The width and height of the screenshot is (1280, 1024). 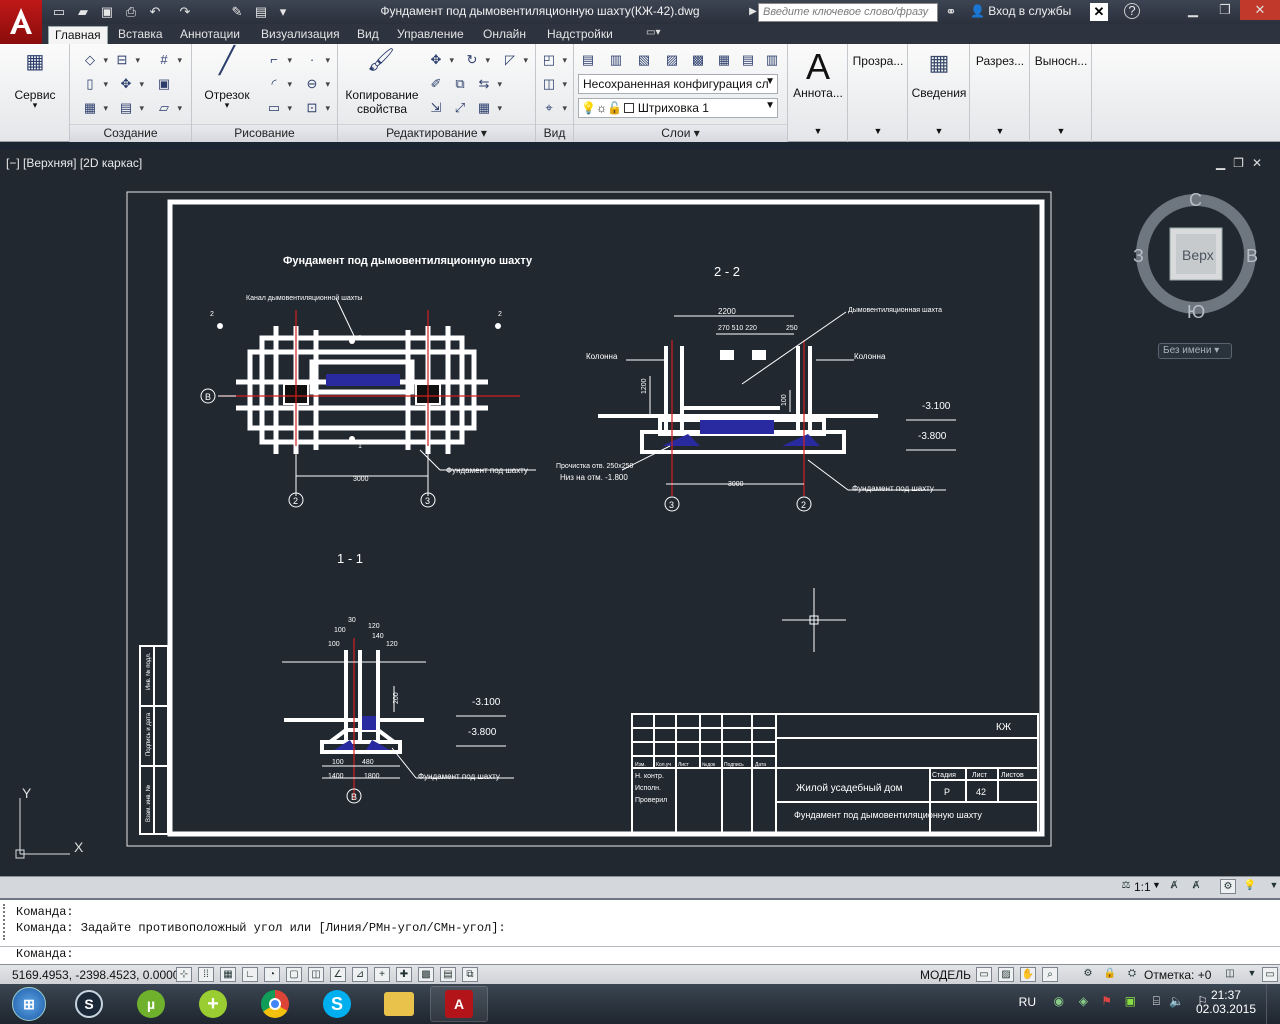 What do you see at coordinates (316, 84) in the screenshot?
I see `ellipse-icon: ⊖` at bounding box center [316, 84].